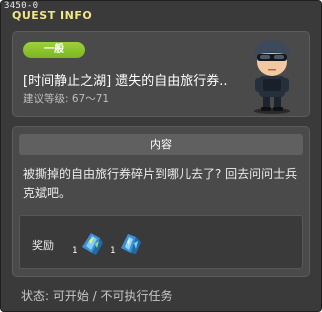 Image resolution: width=322 pixels, height=312 pixels. What do you see at coordinates (161, 144) in the screenshot?
I see `content-section-header: 内容` at bounding box center [161, 144].